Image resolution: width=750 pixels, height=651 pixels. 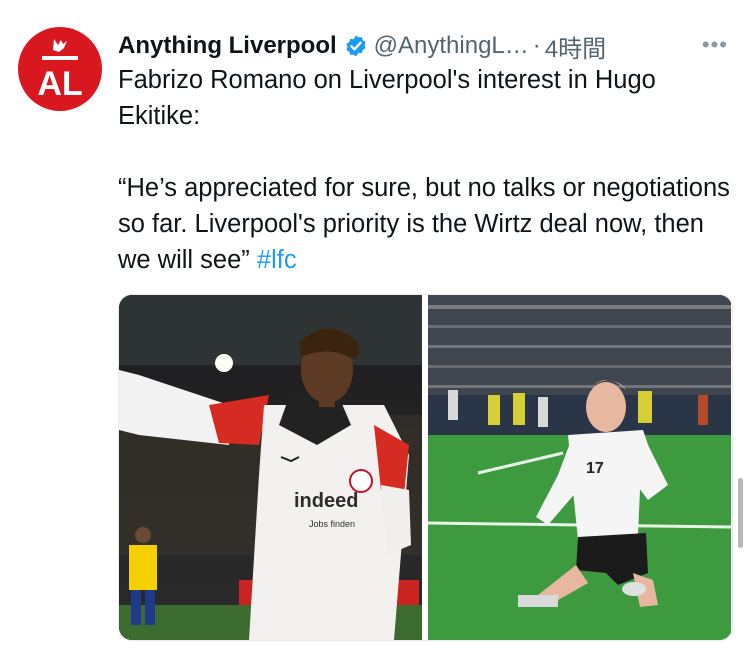 I want to click on shirt-number-text: 17, so click(x=595, y=468).